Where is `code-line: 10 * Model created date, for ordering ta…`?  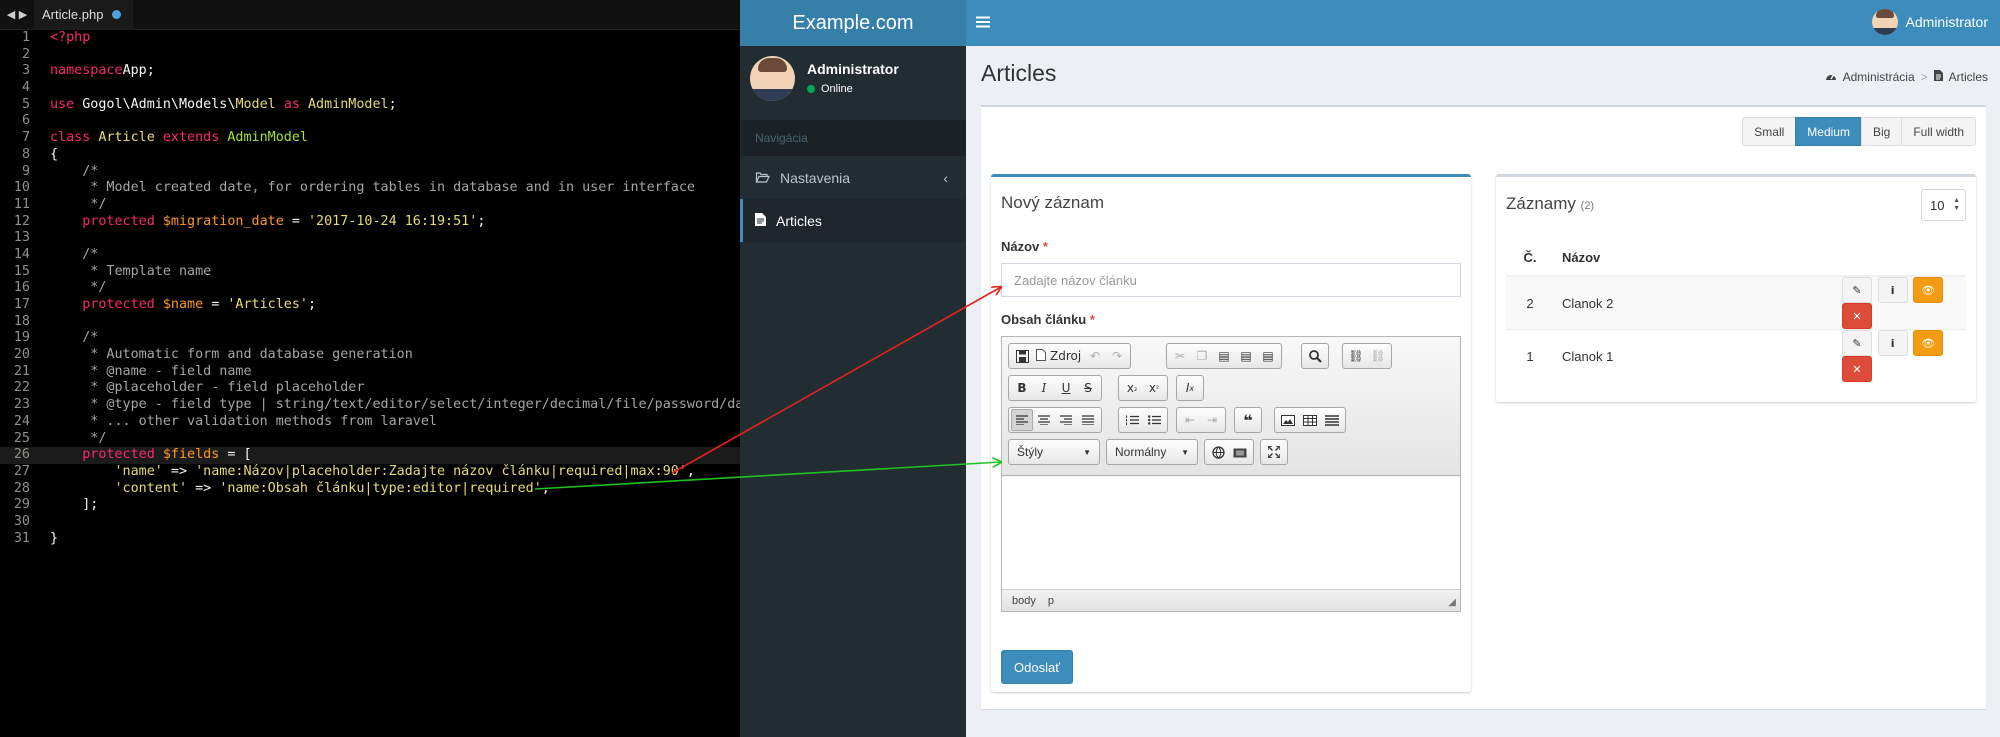
code-line: 10 * Model created date, for ordering ta… is located at coordinates (370, 188).